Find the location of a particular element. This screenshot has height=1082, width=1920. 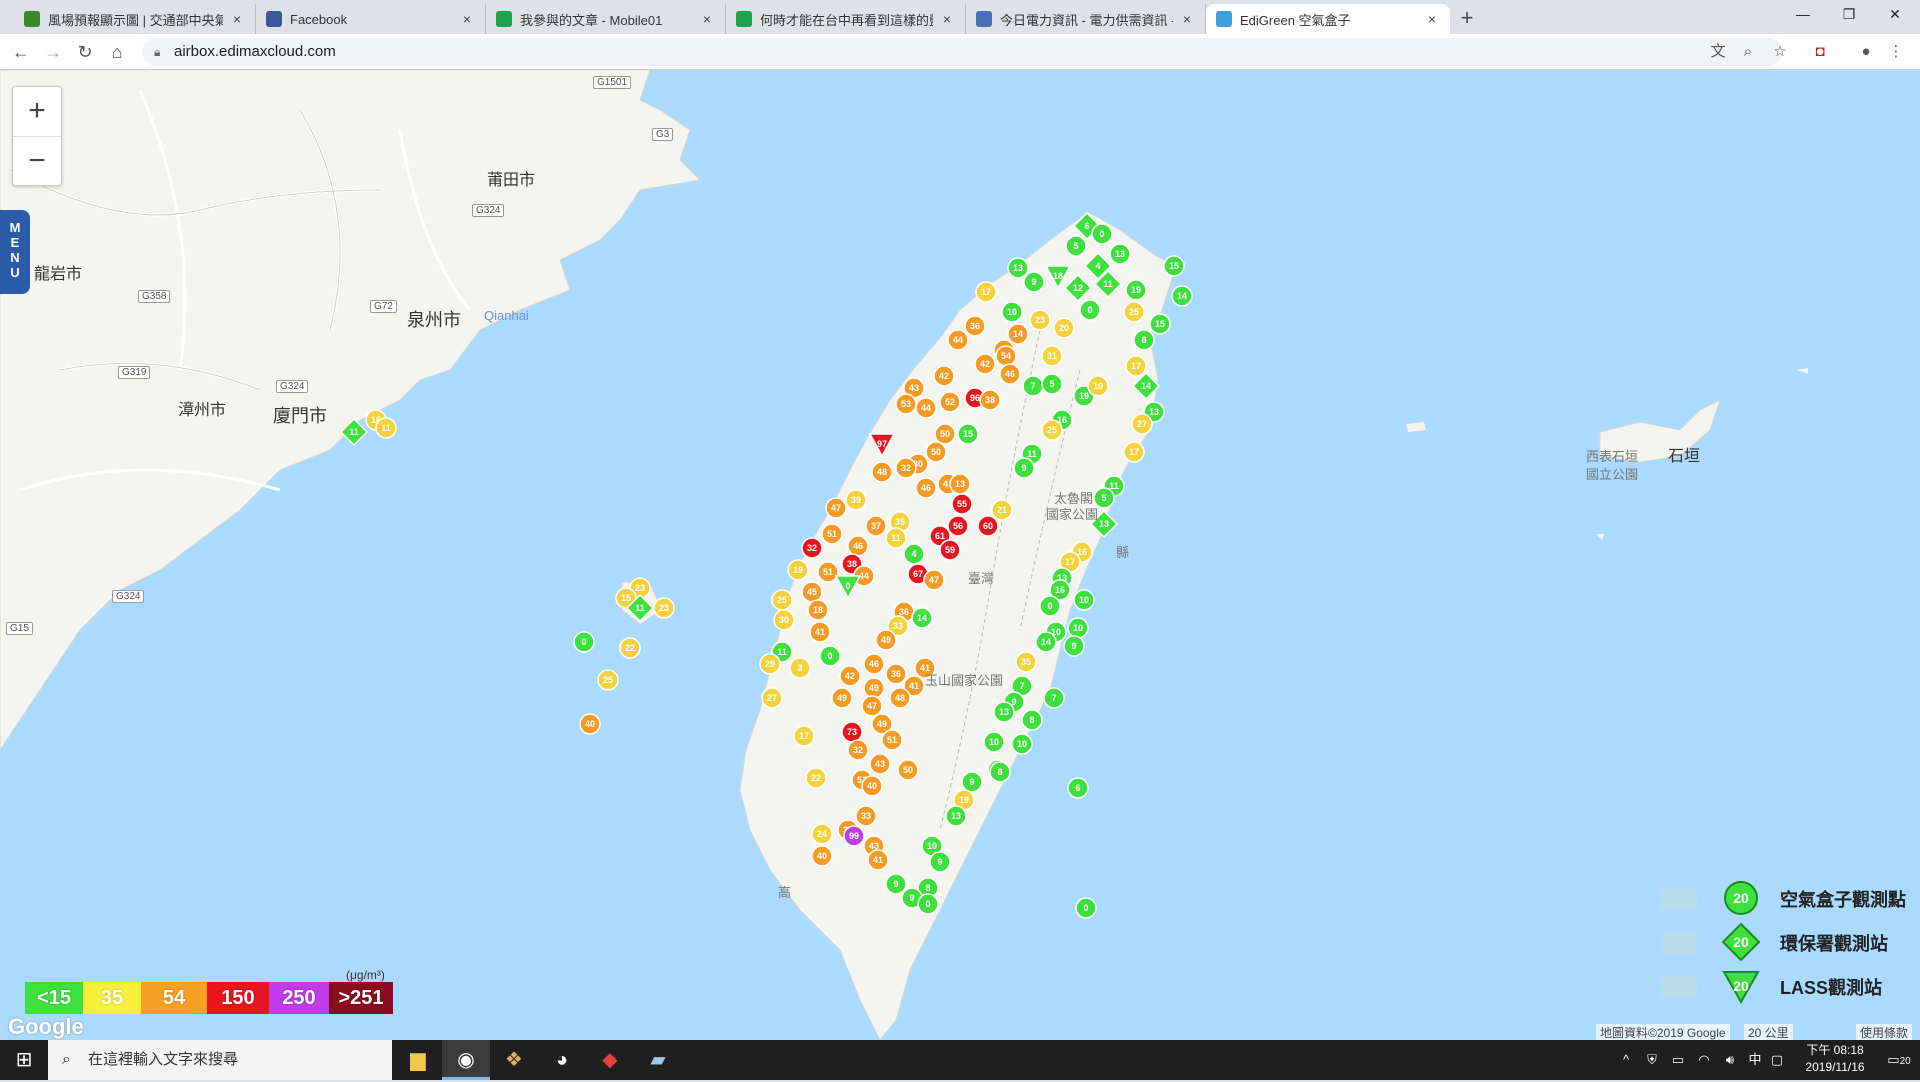

address-bar: 🔒︎ airbox.edimaxcloud.com is located at coordinates (962, 52).